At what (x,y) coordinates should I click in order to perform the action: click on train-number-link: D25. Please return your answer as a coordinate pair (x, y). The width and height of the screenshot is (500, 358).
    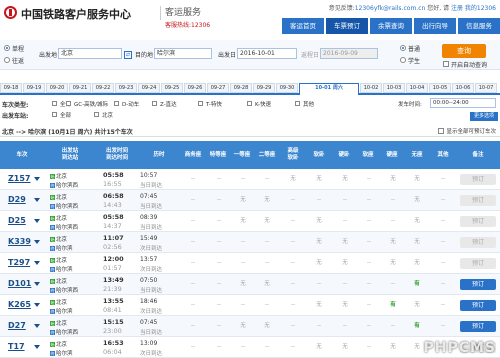
    Looking at the image, I should click on (17, 220).